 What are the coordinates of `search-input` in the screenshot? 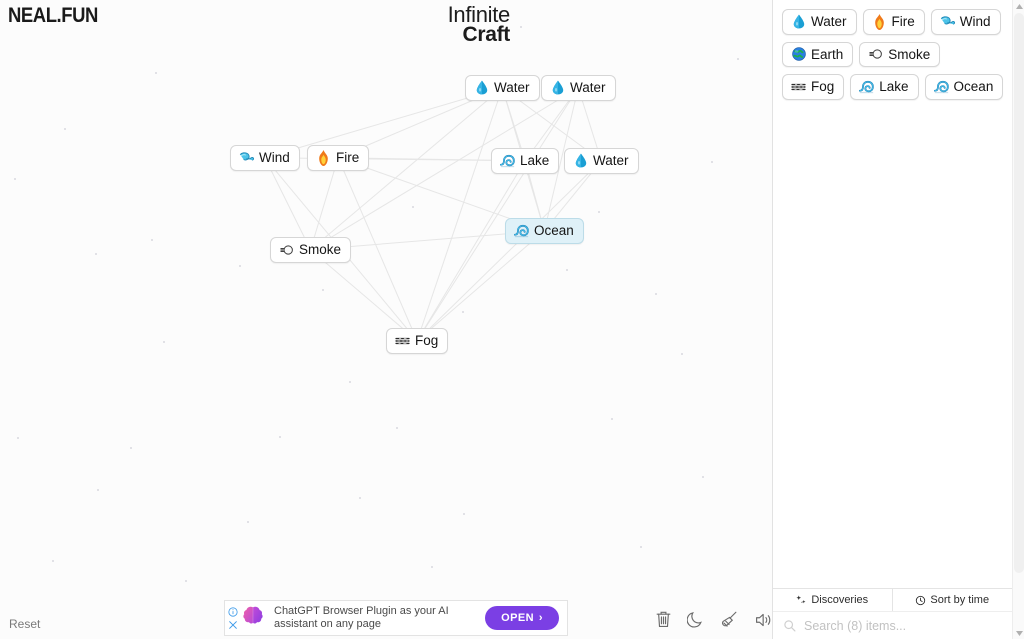 It's located at (903, 625).